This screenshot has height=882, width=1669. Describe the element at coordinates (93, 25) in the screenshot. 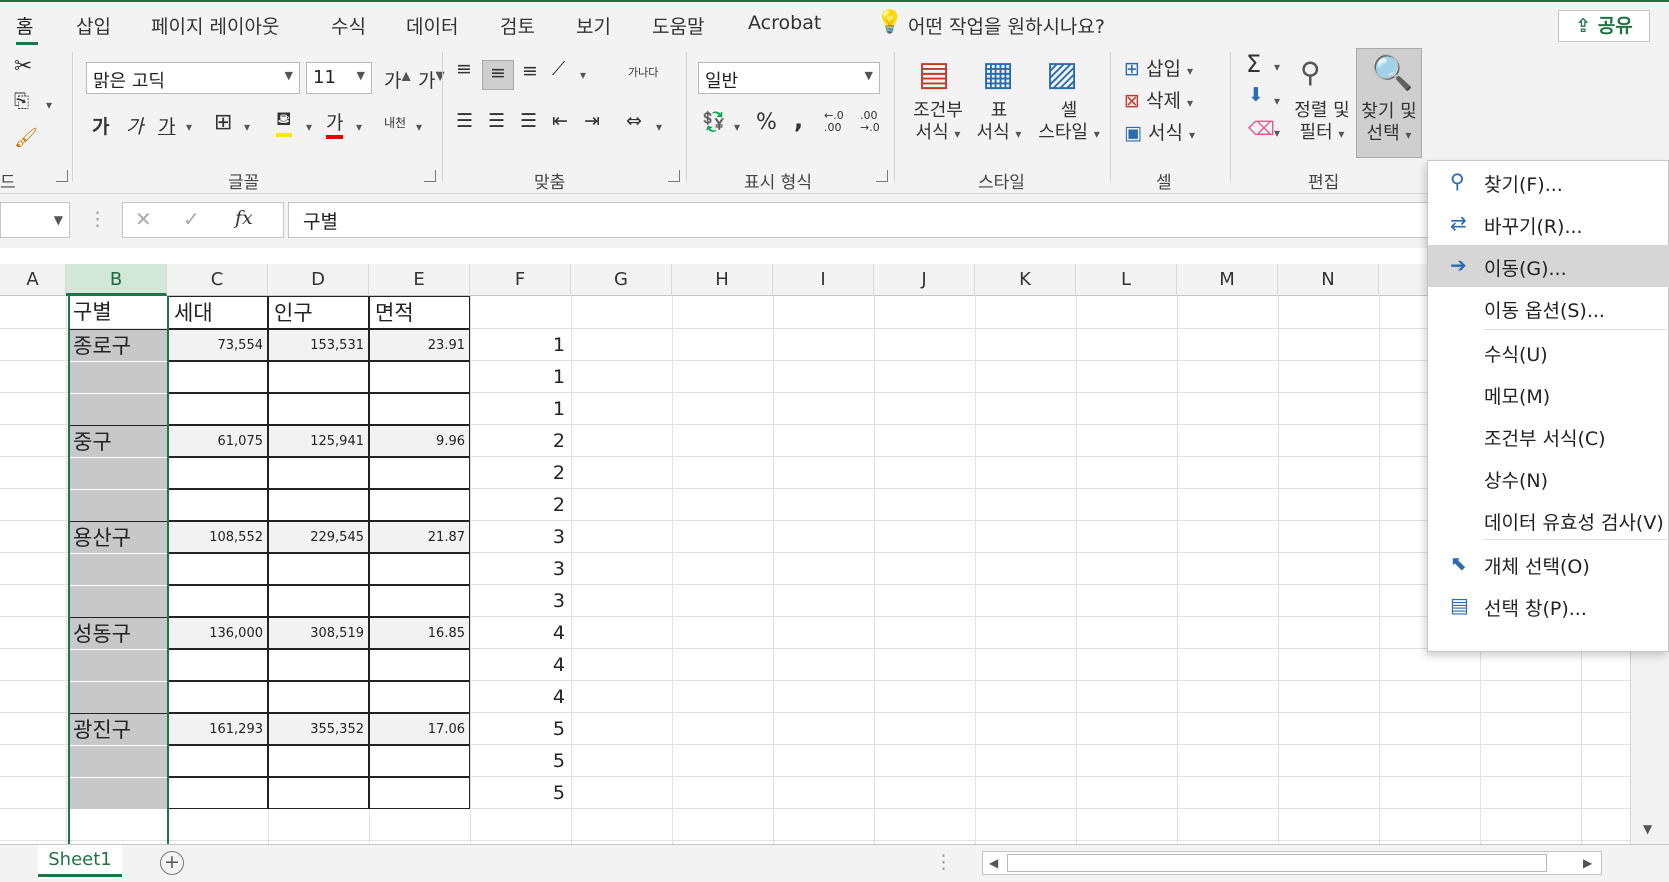

I see `tab-insert: 삽입` at that location.